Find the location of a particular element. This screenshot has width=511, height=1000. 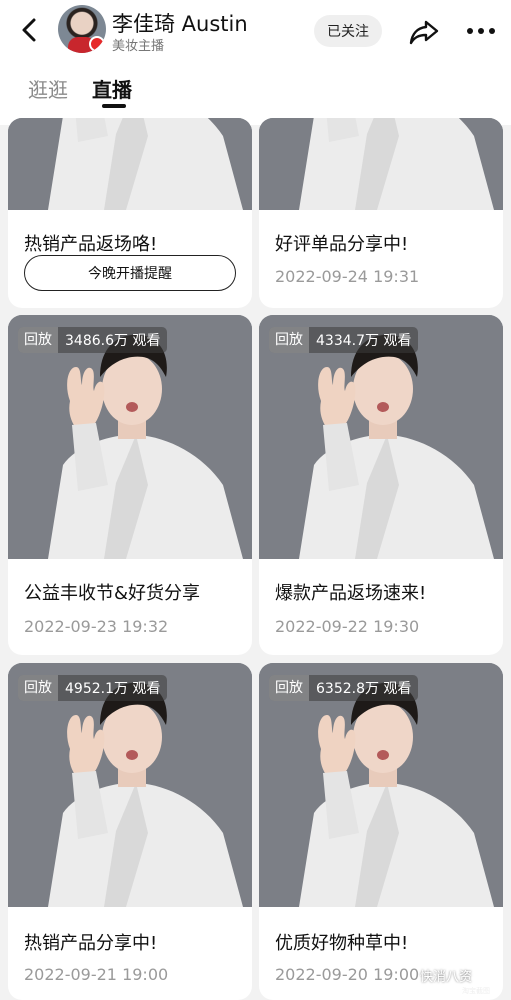

live-cover: 回放 6352.8万 观看 is located at coordinates (381, 785).